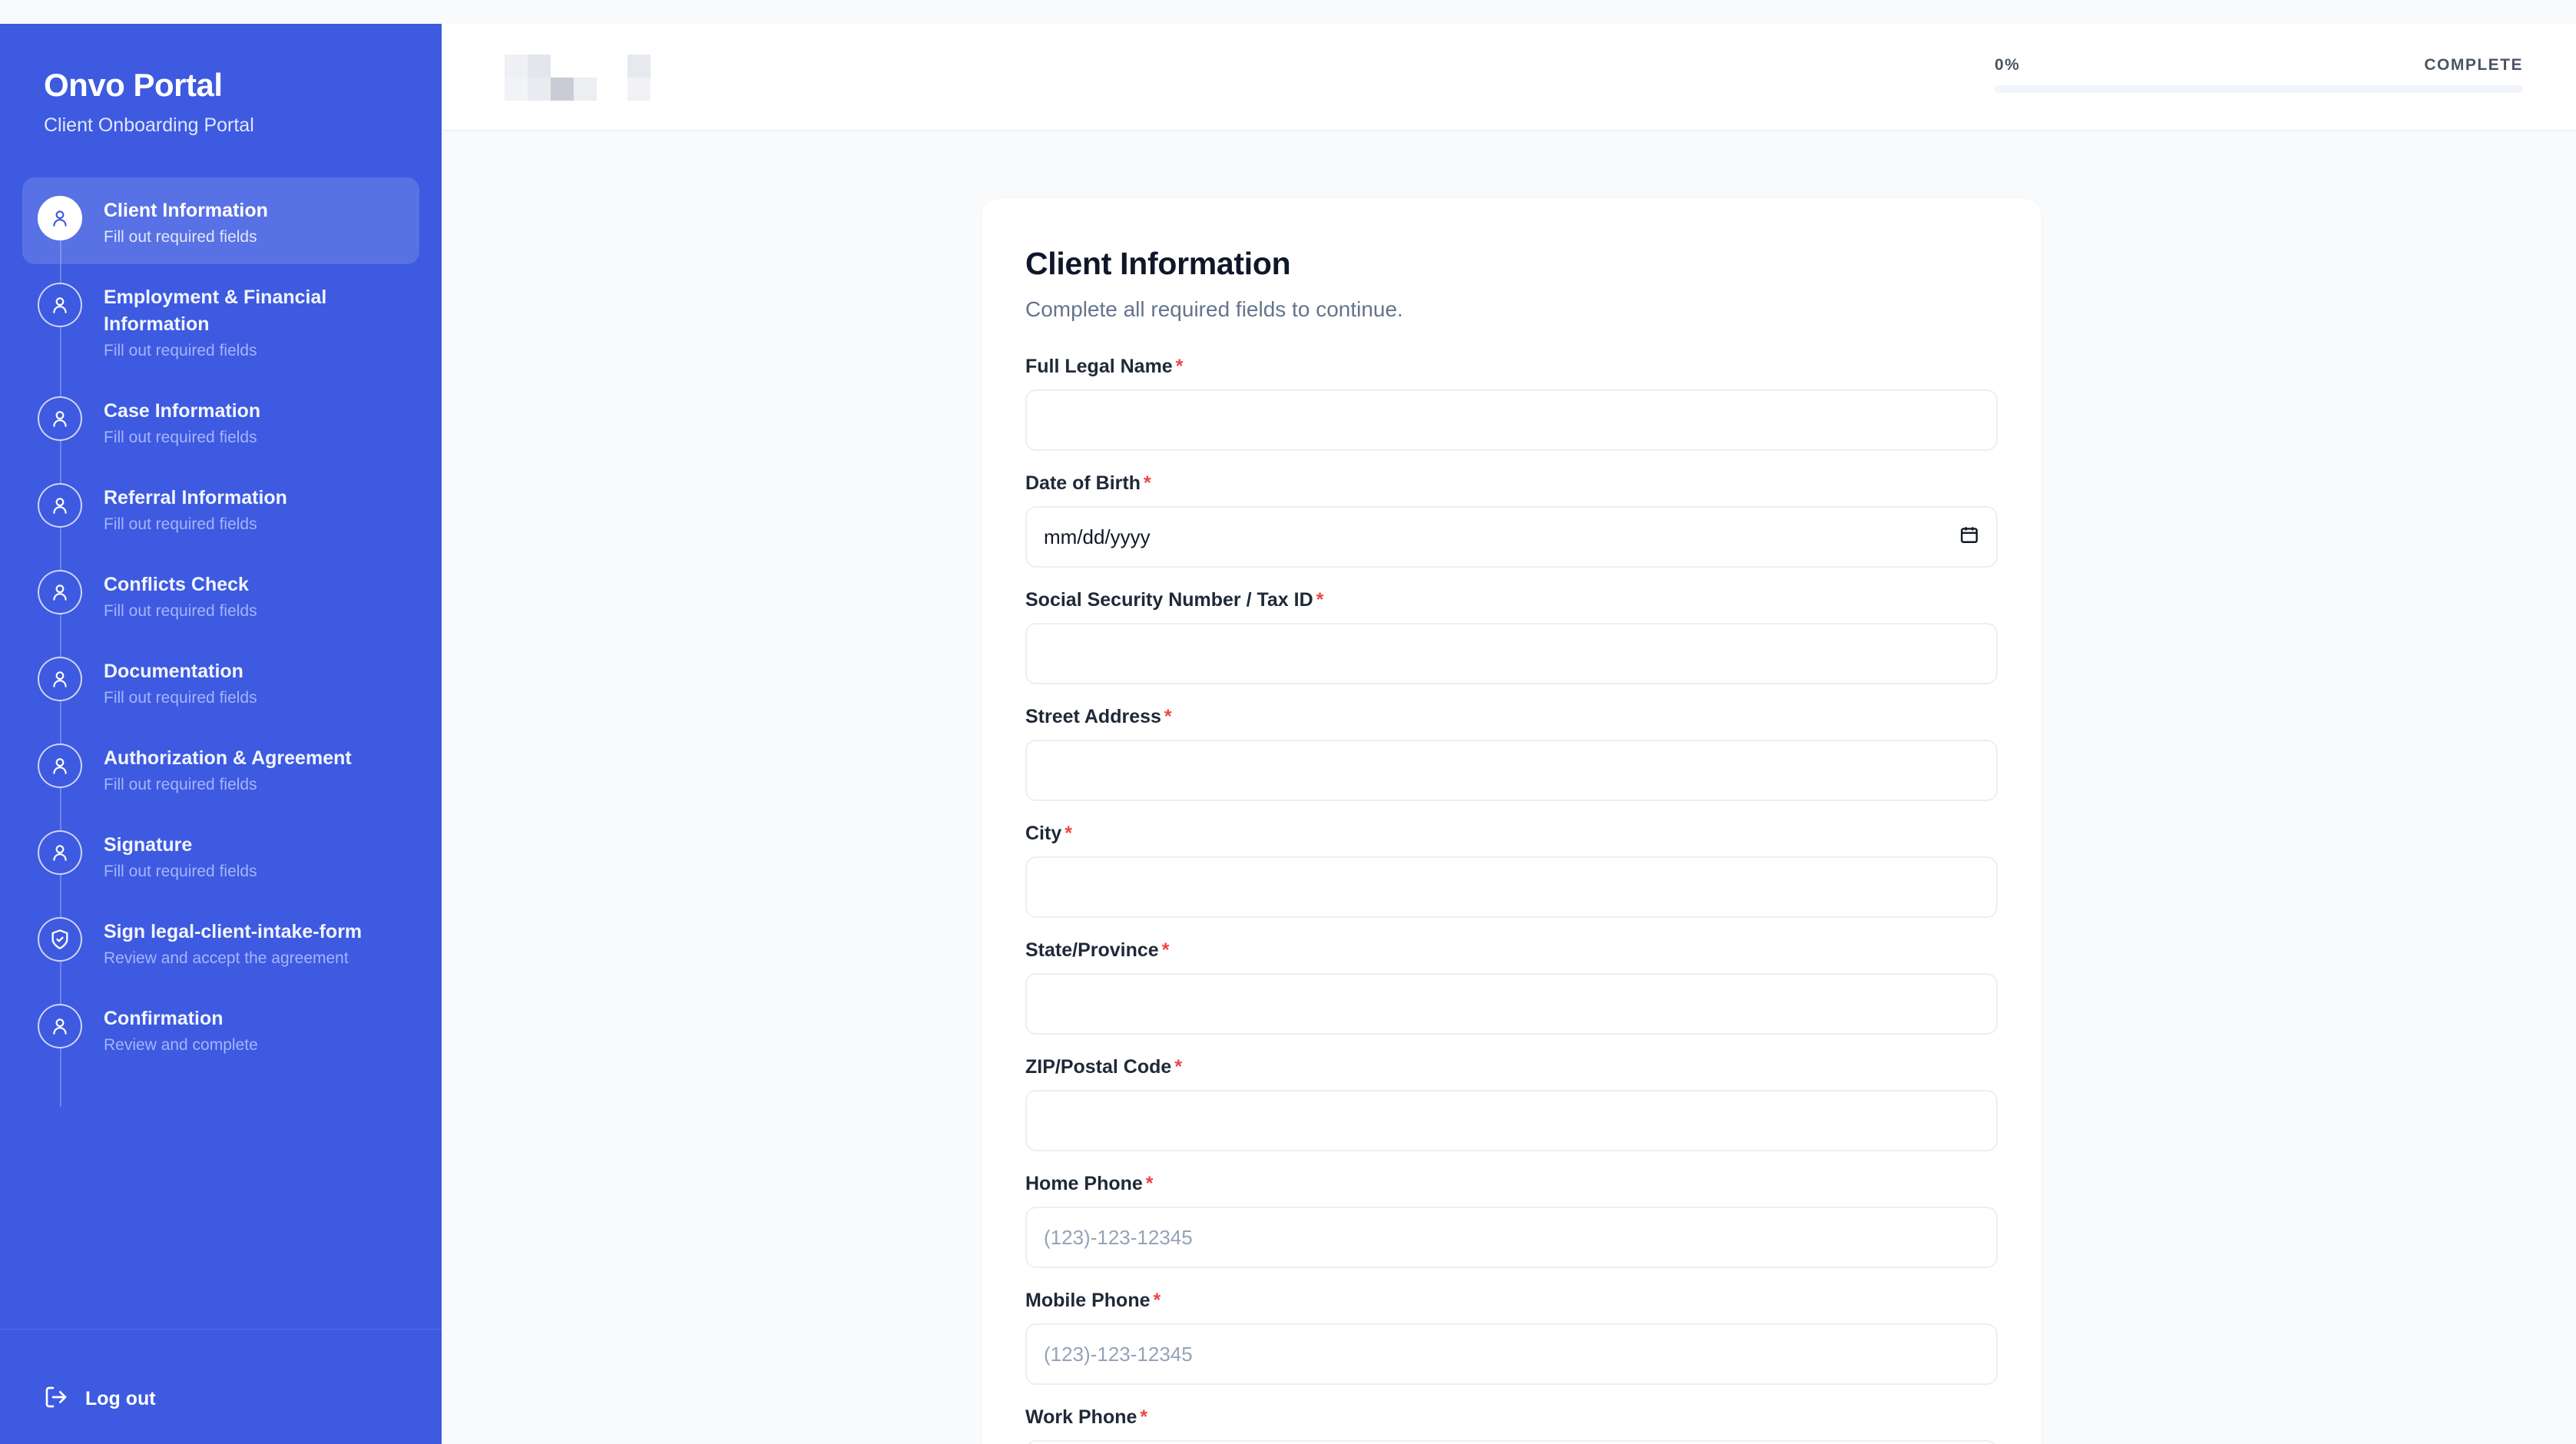 This screenshot has width=2576, height=1444. I want to click on progress-indicator: 0% COMPLETE, so click(2259, 75).